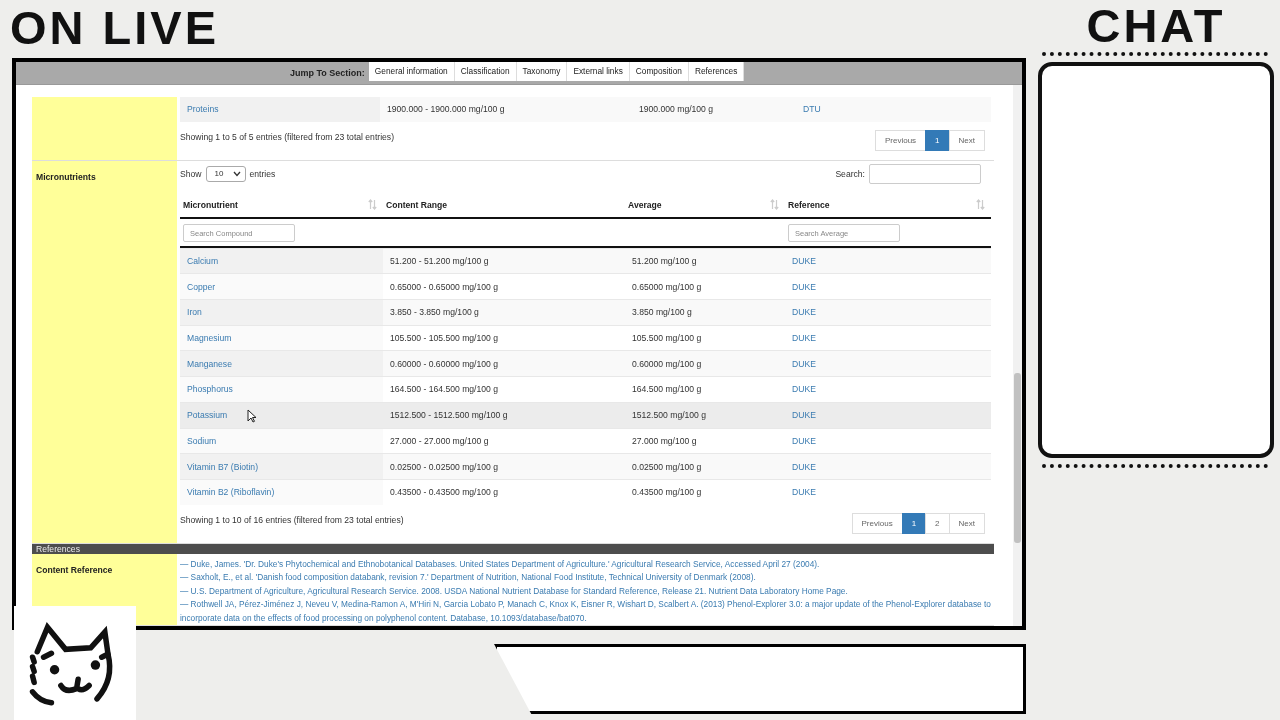 The image size is (1280, 720). What do you see at coordinates (1017, 458) in the screenshot?
I see `scrollbar-thumb` at bounding box center [1017, 458].